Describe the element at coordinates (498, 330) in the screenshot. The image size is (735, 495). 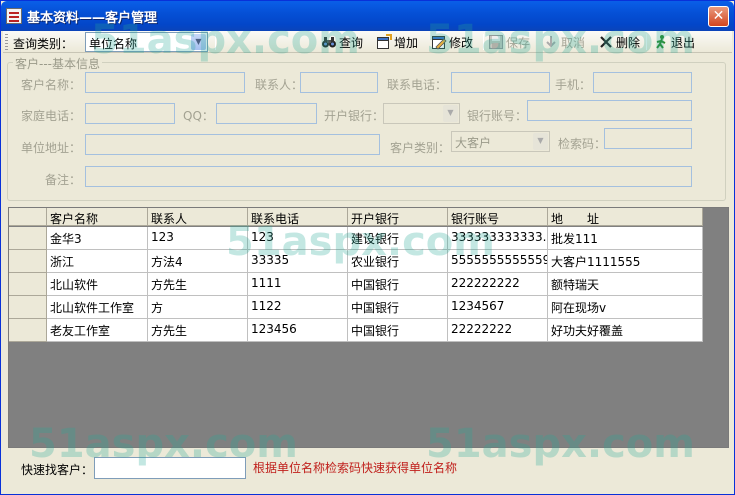
I see `table-cell: 22222222` at that location.